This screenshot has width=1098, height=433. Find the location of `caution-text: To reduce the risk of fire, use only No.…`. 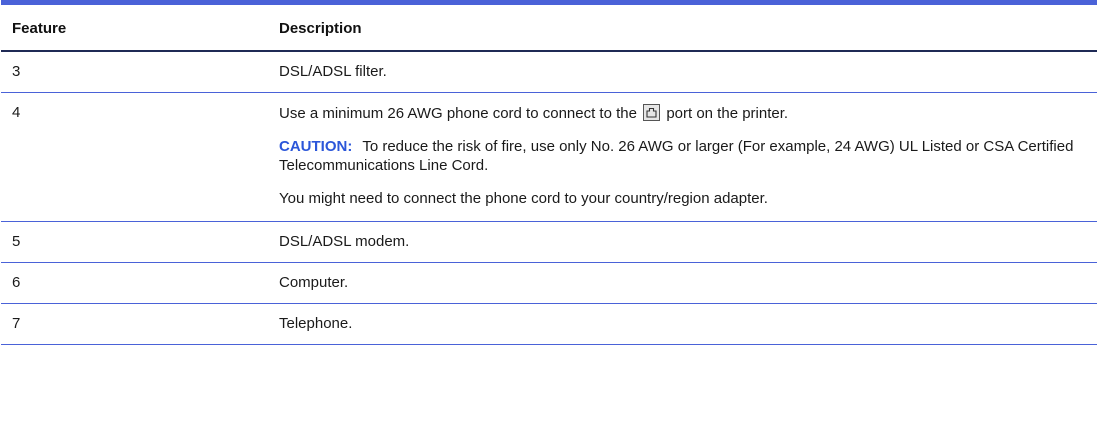

caution-text: To reduce the risk of fire, use only No.… is located at coordinates (676, 156).